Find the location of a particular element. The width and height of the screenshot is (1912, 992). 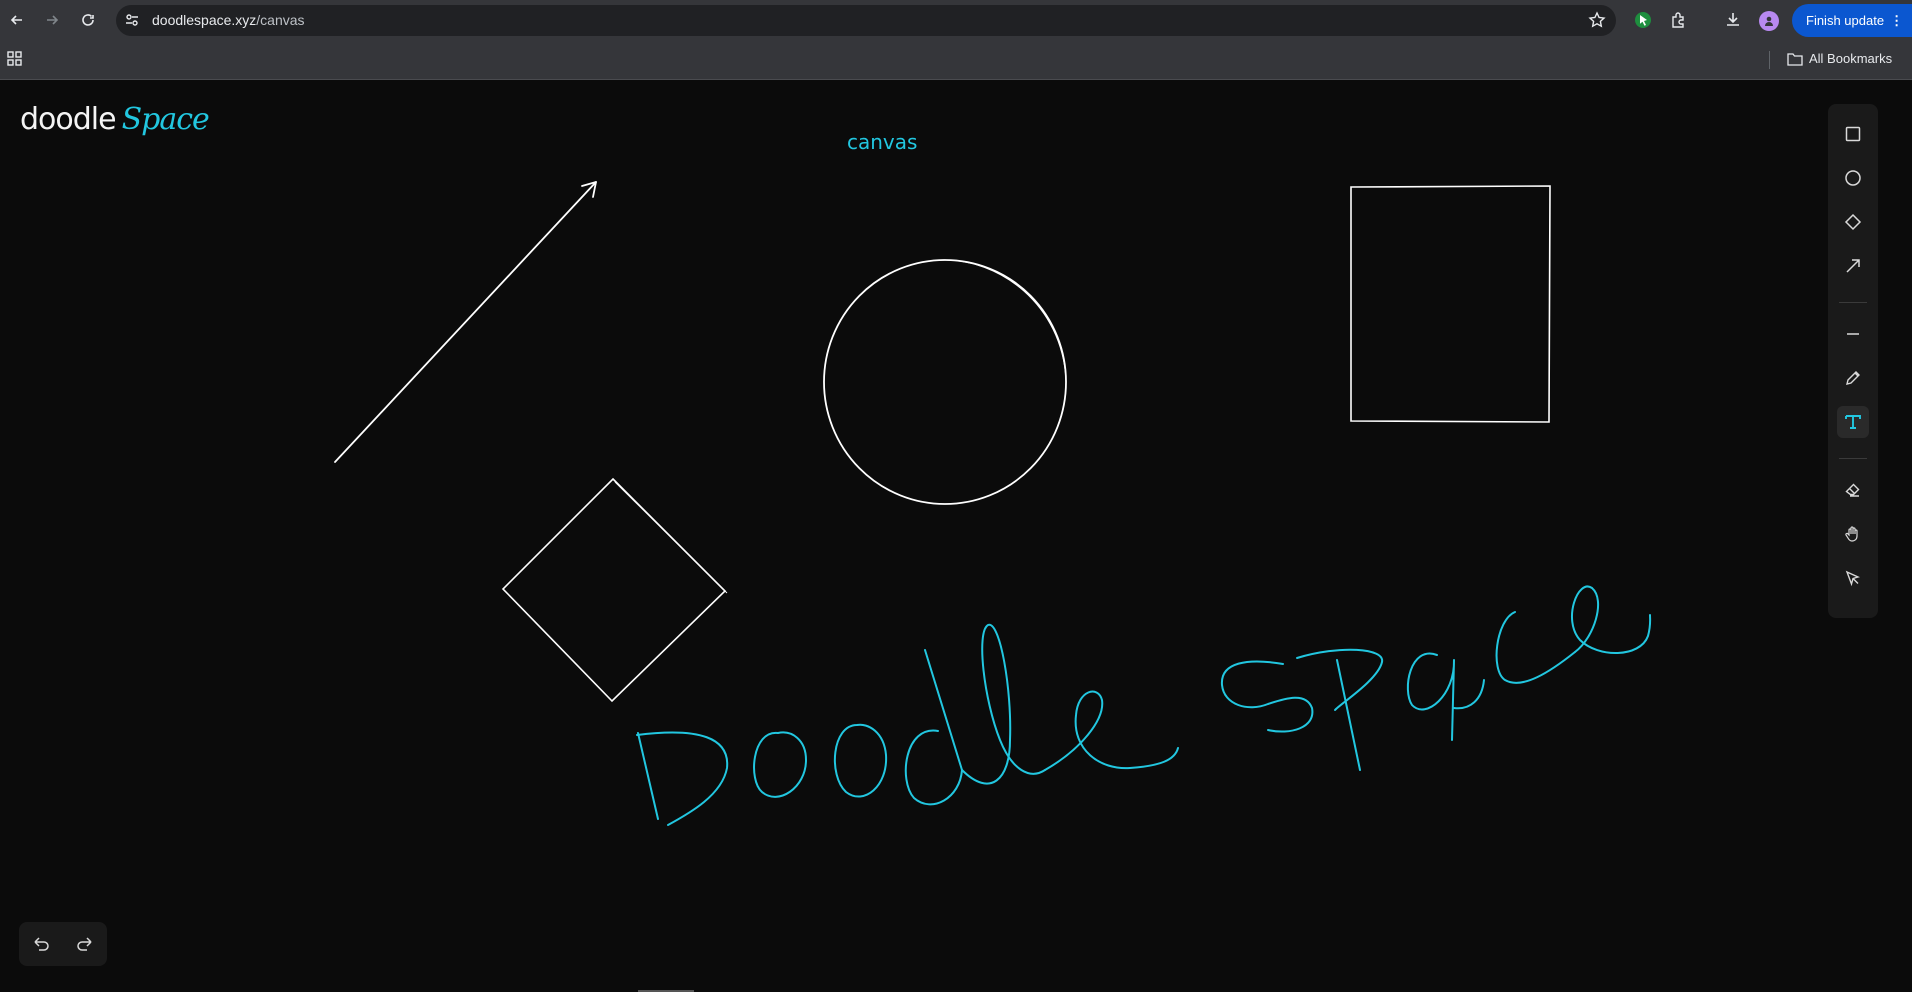

line-icon is located at coordinates (1853, 334).